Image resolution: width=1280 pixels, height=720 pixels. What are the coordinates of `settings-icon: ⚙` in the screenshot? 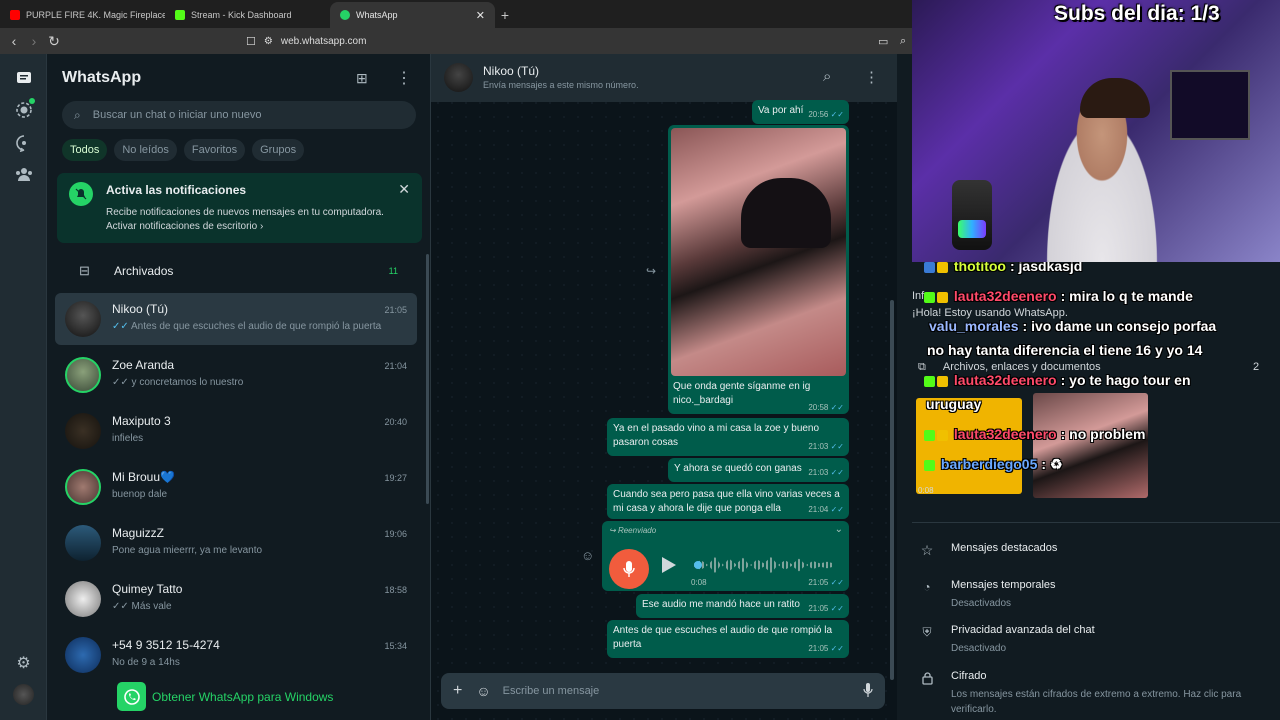 It's located at (23, 662).